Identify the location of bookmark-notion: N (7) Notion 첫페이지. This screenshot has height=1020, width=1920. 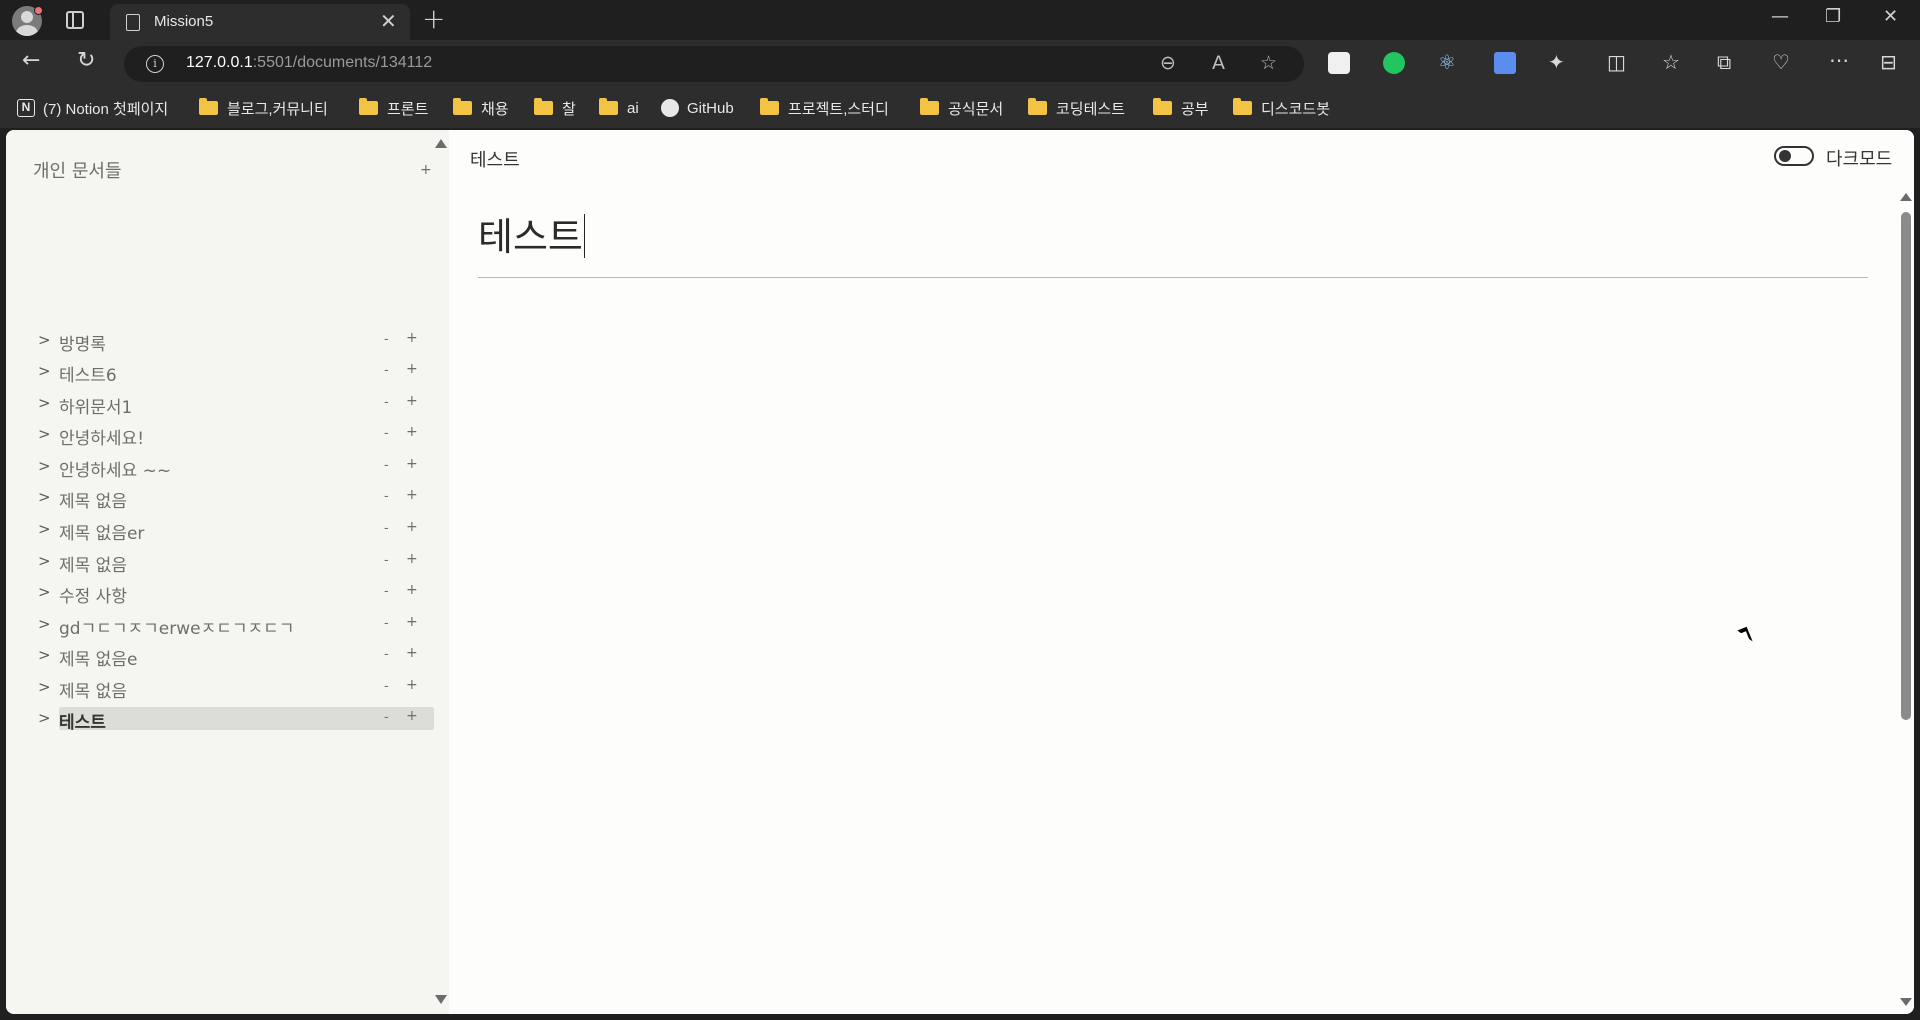
(92, 108).